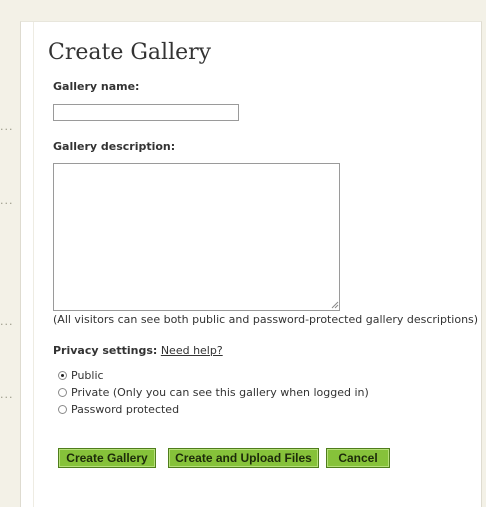 The height and width of the screenshot is (507, 486). Describe the element at coordinates (334, 304) in the screenshot. I see `resize-grip-icon` at that location.